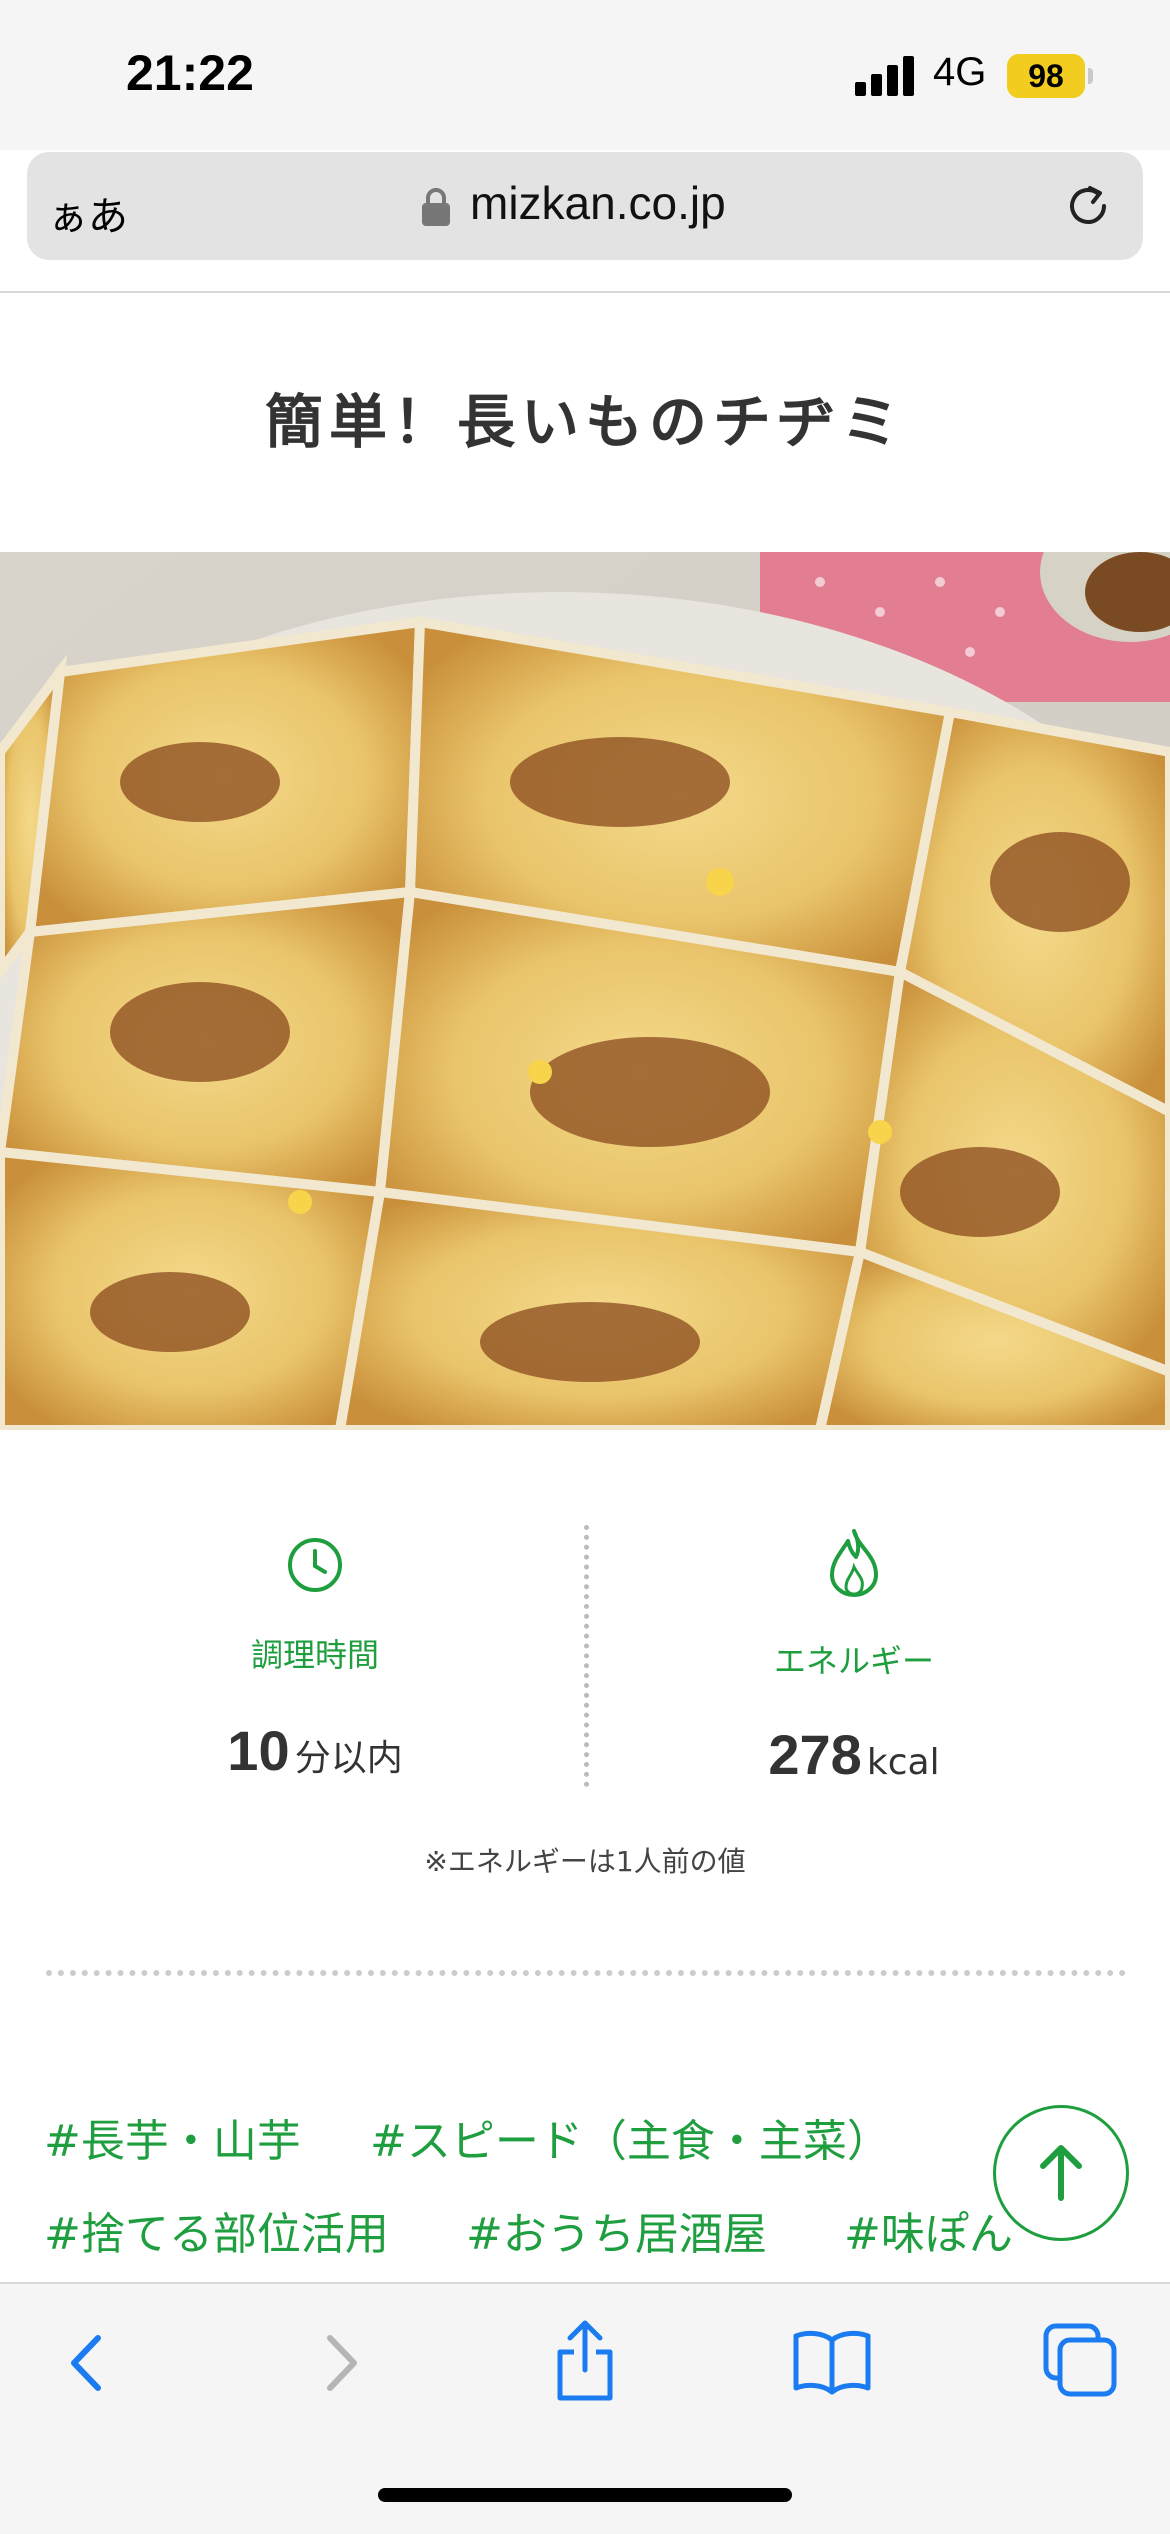  What do you see at coordinates (172, 2137) in the screenshot?
I see `tag-link: #長芋・山芋` at bounding box center [172, 2137].